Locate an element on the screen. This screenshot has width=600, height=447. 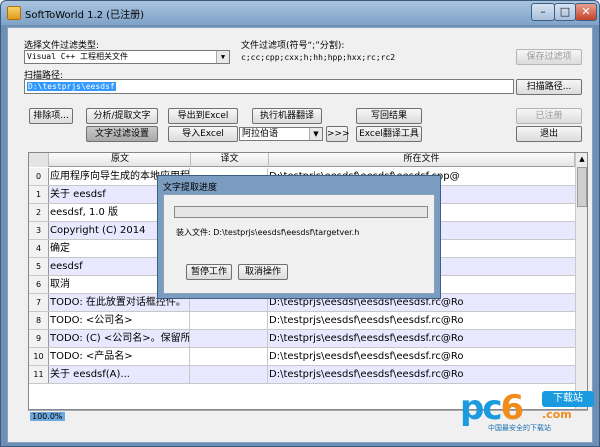
progress-bar is located at coordinates (301, 212).